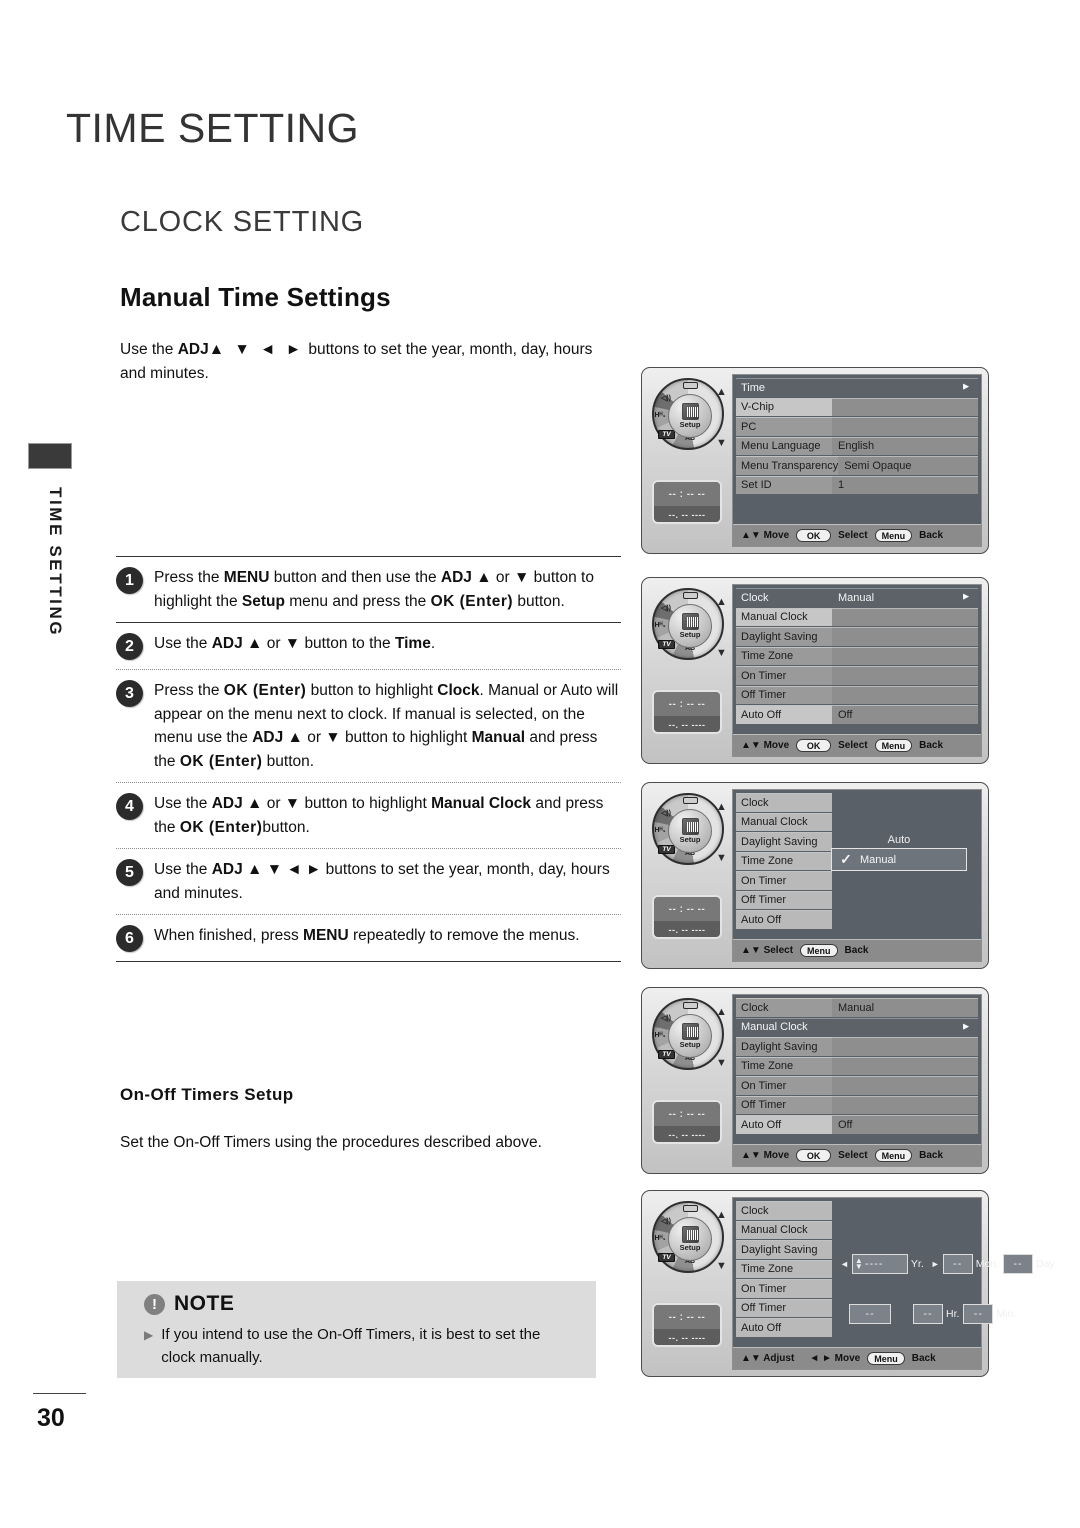  What do you see at coordinates (857, 387) in the screenshot?
I see `osd-row: Time ►` at bounding box center [857, 387].